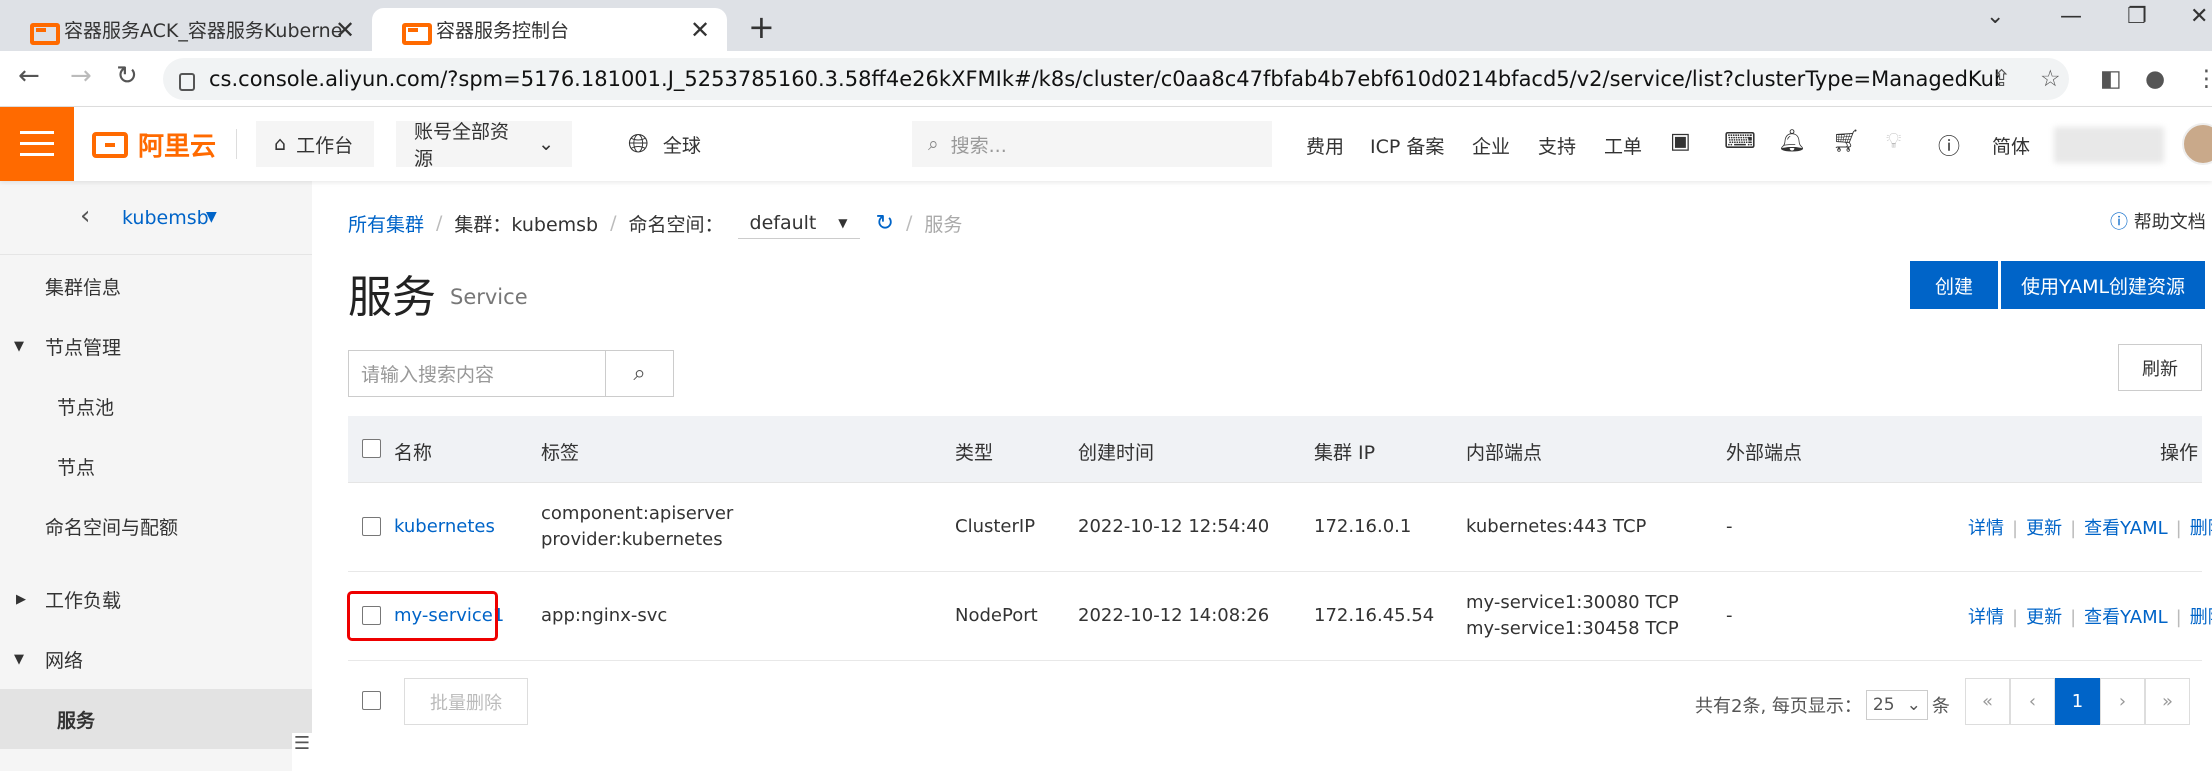 The width and height of the screenshot is (2212, 771). I want to click on workbench-button: ⌂ 工作台, so click(315, 144).